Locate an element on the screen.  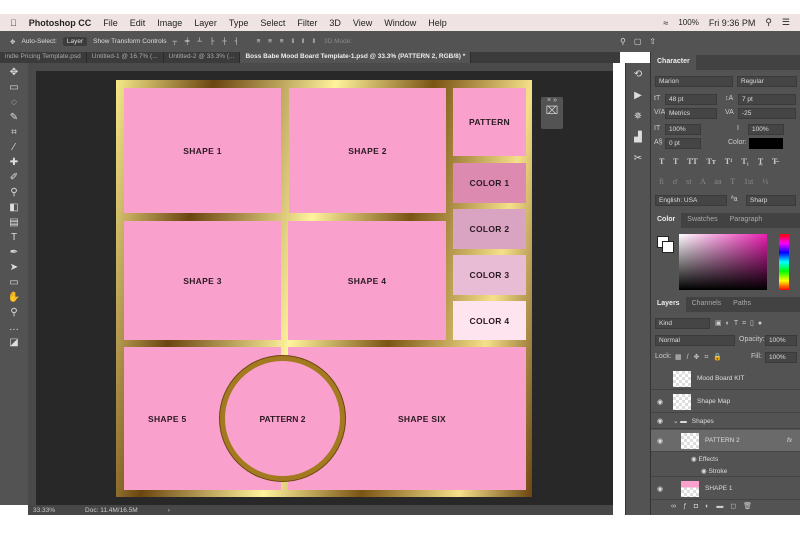
color-2: COLOR 2 is located at coordinates (489, 229).